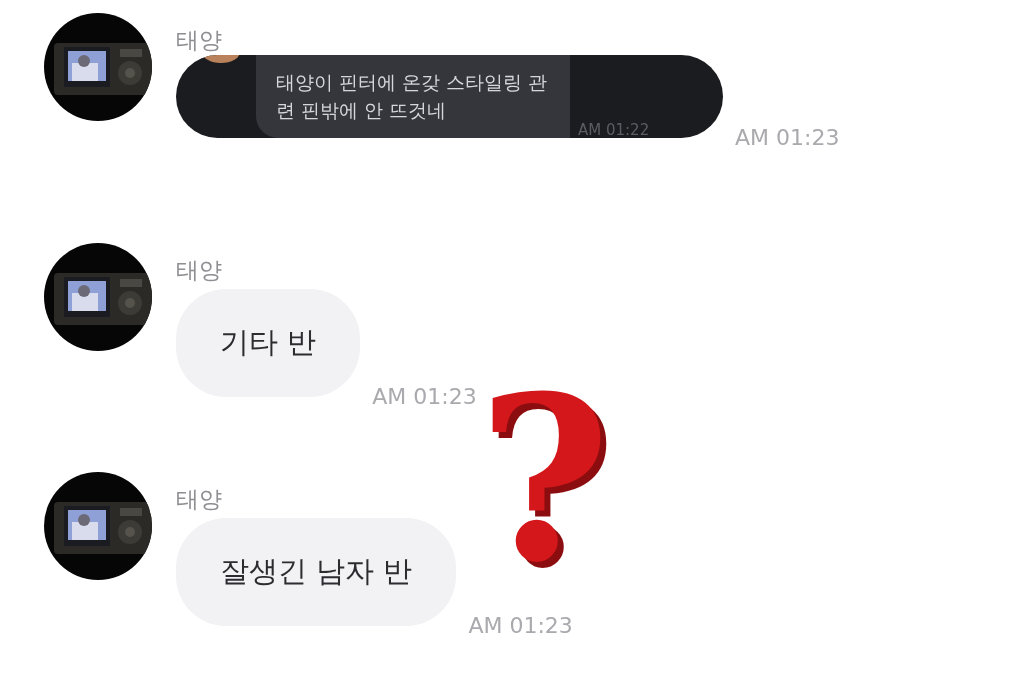  What do you see at coordinates (614, 130) in the screenshot?
I see `message-time: AM 01:22` at bounding box center [614, 130].